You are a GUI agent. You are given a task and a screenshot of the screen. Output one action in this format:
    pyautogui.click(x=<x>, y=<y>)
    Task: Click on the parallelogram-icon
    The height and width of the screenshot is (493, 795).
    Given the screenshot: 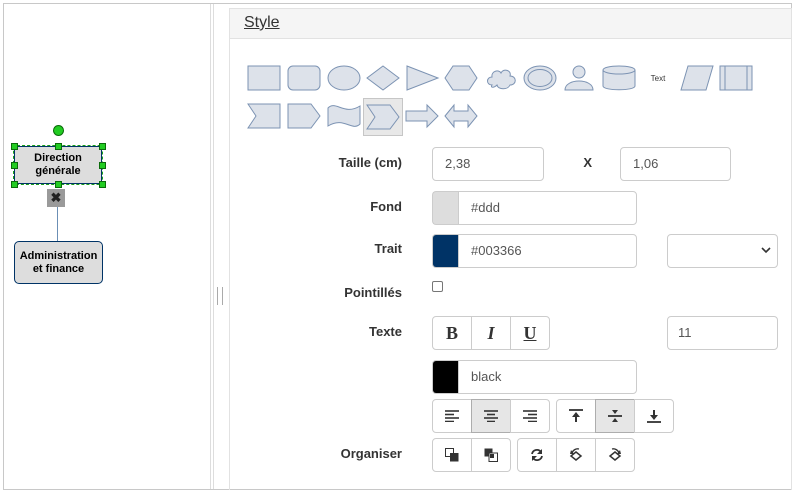 What is the action you would take?
    pyautogui.click(x=697, y=78)
    